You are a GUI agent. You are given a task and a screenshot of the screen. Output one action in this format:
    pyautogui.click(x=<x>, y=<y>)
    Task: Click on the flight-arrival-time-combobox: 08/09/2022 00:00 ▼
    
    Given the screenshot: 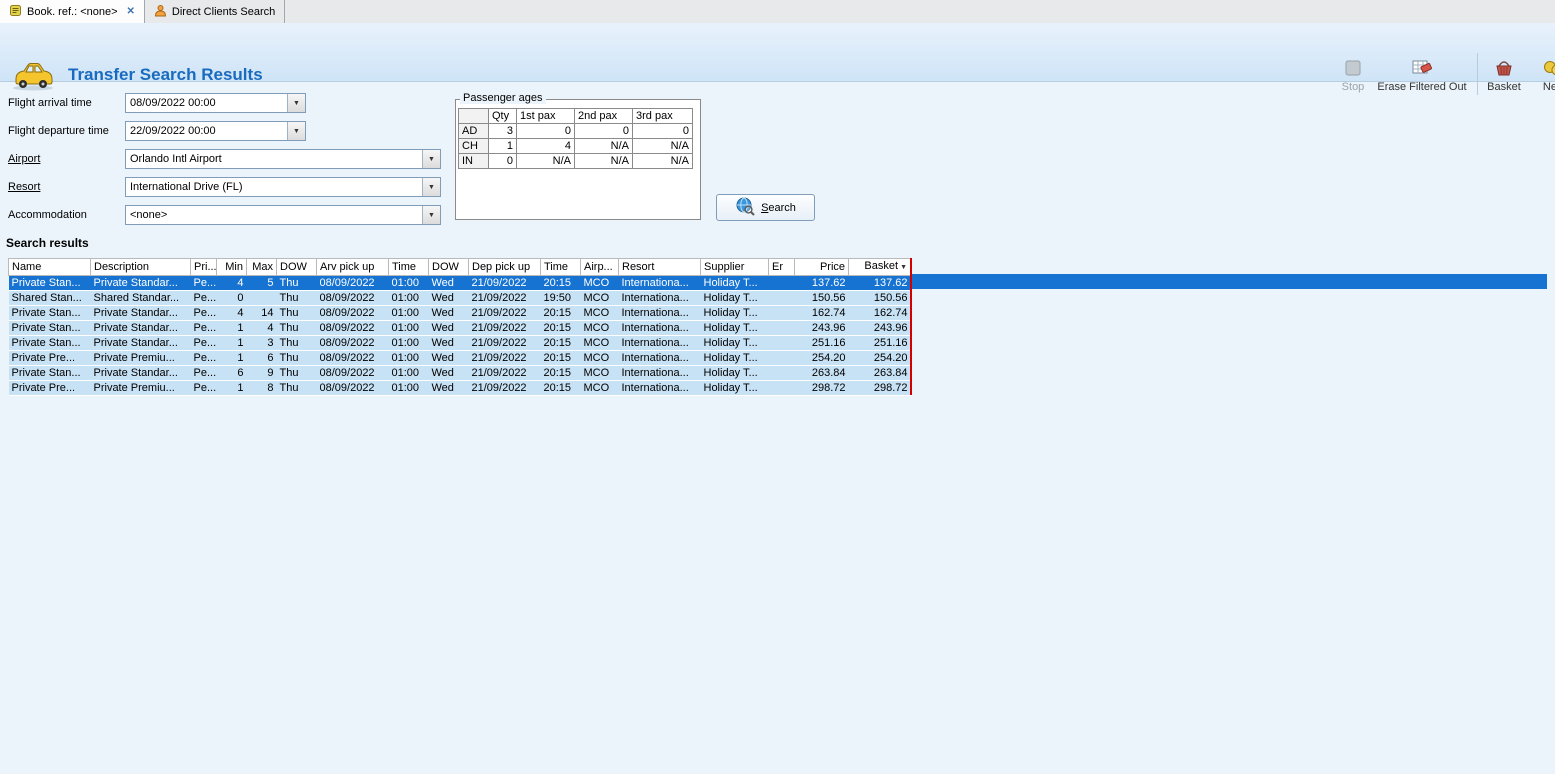 What is the action you would take?
    pyautogui.click(x=215, y=103)
    